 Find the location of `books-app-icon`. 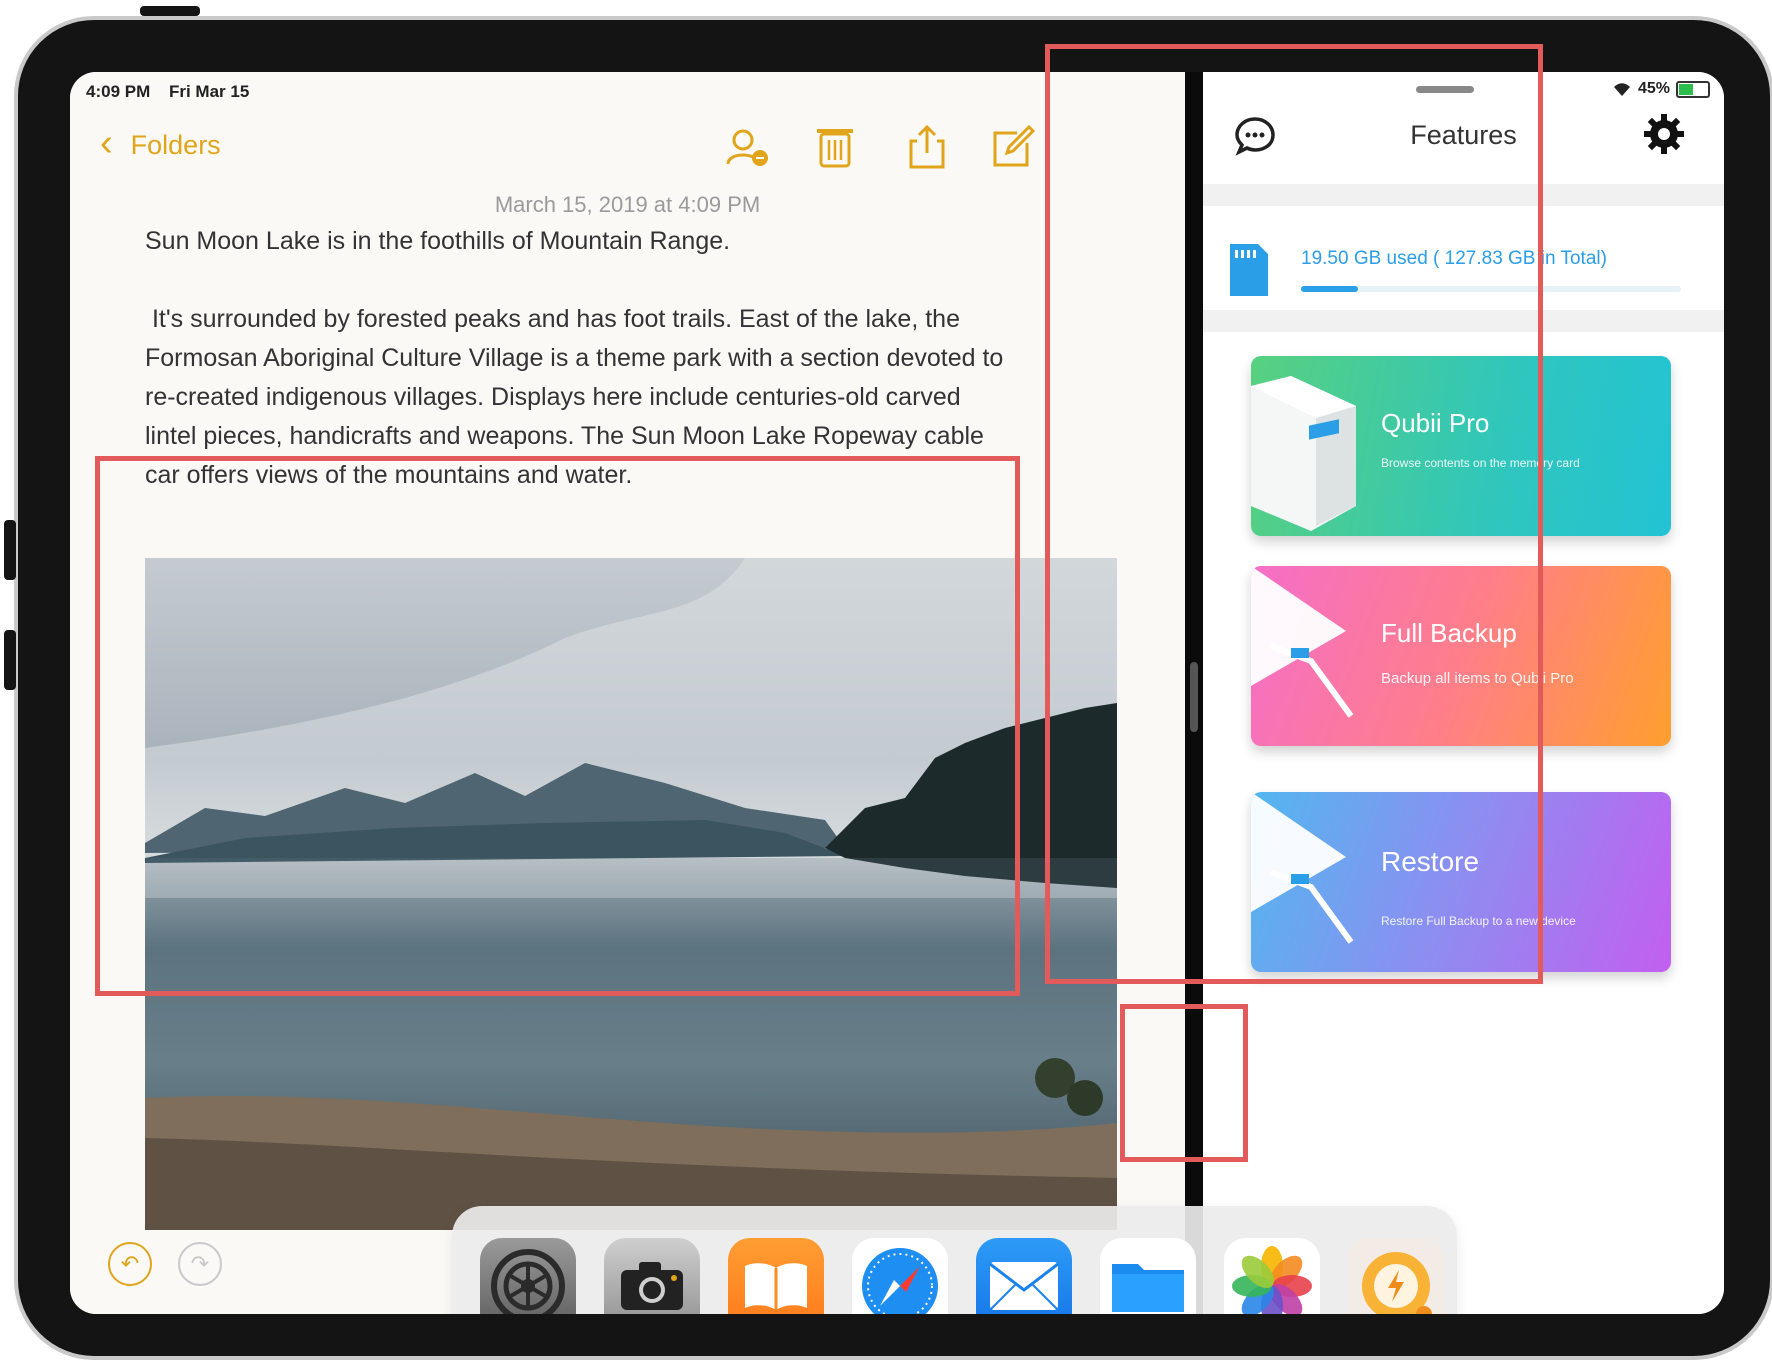

books-app-icon is located at coordinates (776, 1276).